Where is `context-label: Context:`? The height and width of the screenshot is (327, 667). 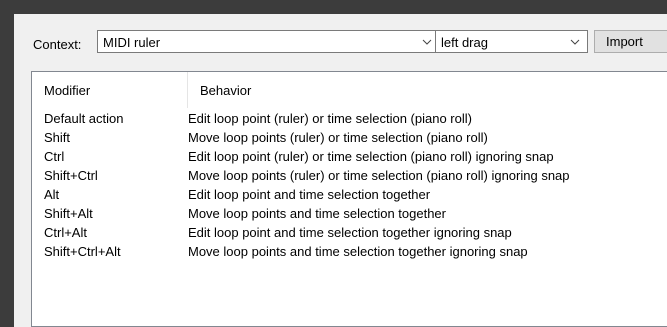
context-label: Context: is located at coordinates (57, 44).